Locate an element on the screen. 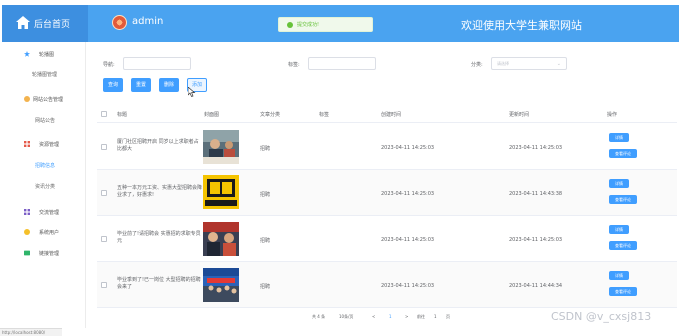 This screenshot has width=684, height=336. query-button: 查询 is located at coordinates (113, 85).